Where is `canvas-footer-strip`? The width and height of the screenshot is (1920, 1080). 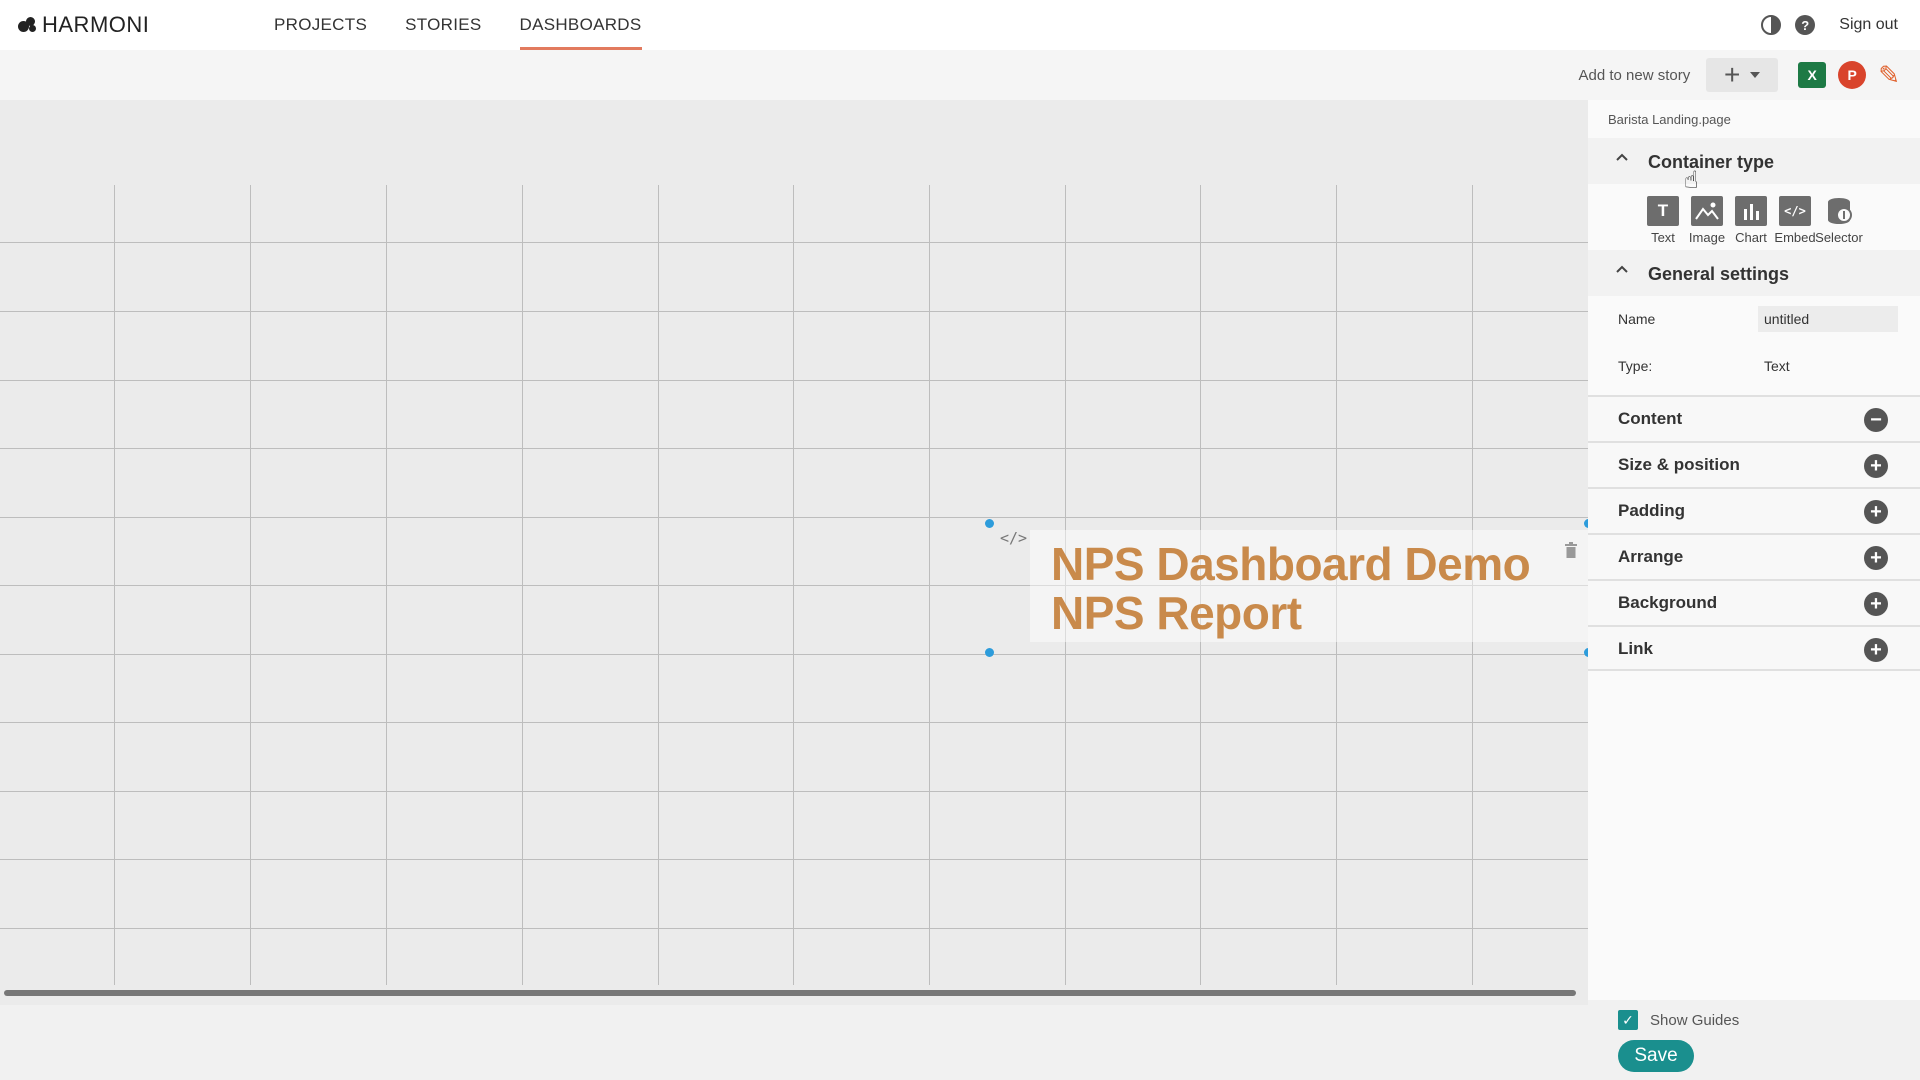 canvas-footer-strip is located at coordinates (794, 1042).